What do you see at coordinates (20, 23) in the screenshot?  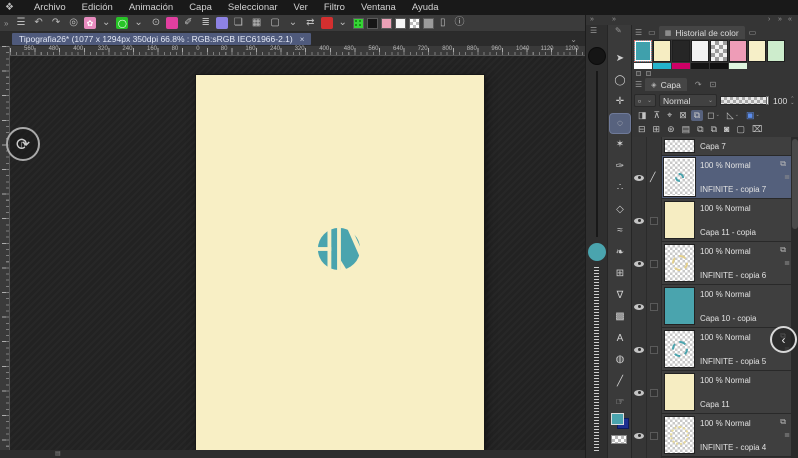 I see `main-menu-icon: ☰` at bounding box center [20, 23].